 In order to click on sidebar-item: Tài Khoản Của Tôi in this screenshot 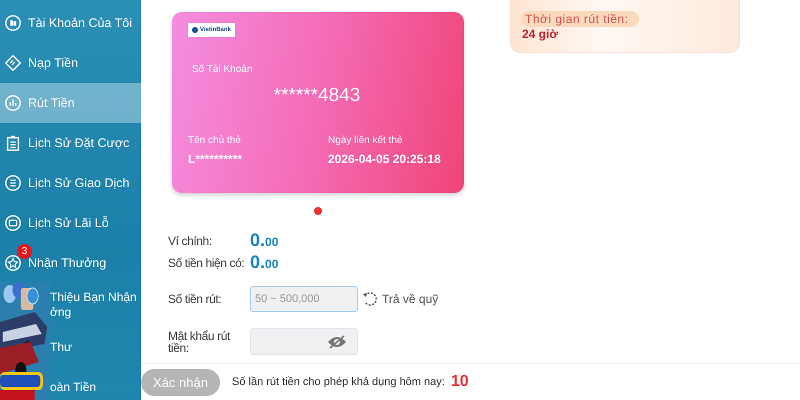, I will do `click(70, 23)`.